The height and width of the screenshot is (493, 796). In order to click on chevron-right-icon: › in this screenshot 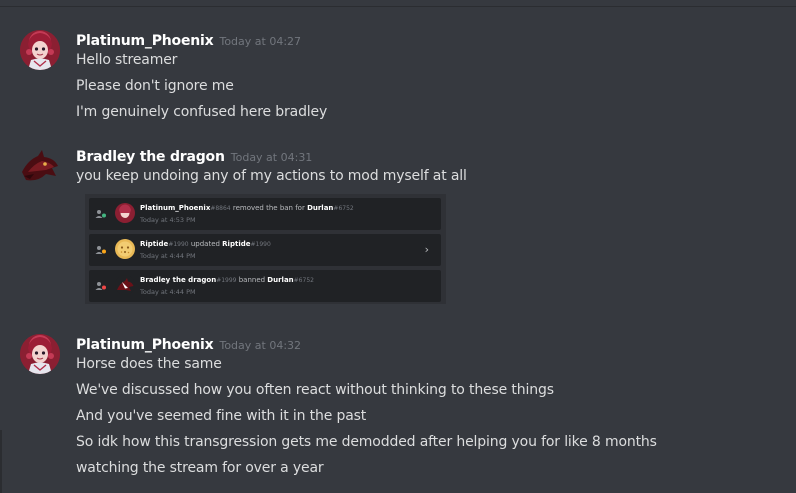, I will do `click(427, 249)`.